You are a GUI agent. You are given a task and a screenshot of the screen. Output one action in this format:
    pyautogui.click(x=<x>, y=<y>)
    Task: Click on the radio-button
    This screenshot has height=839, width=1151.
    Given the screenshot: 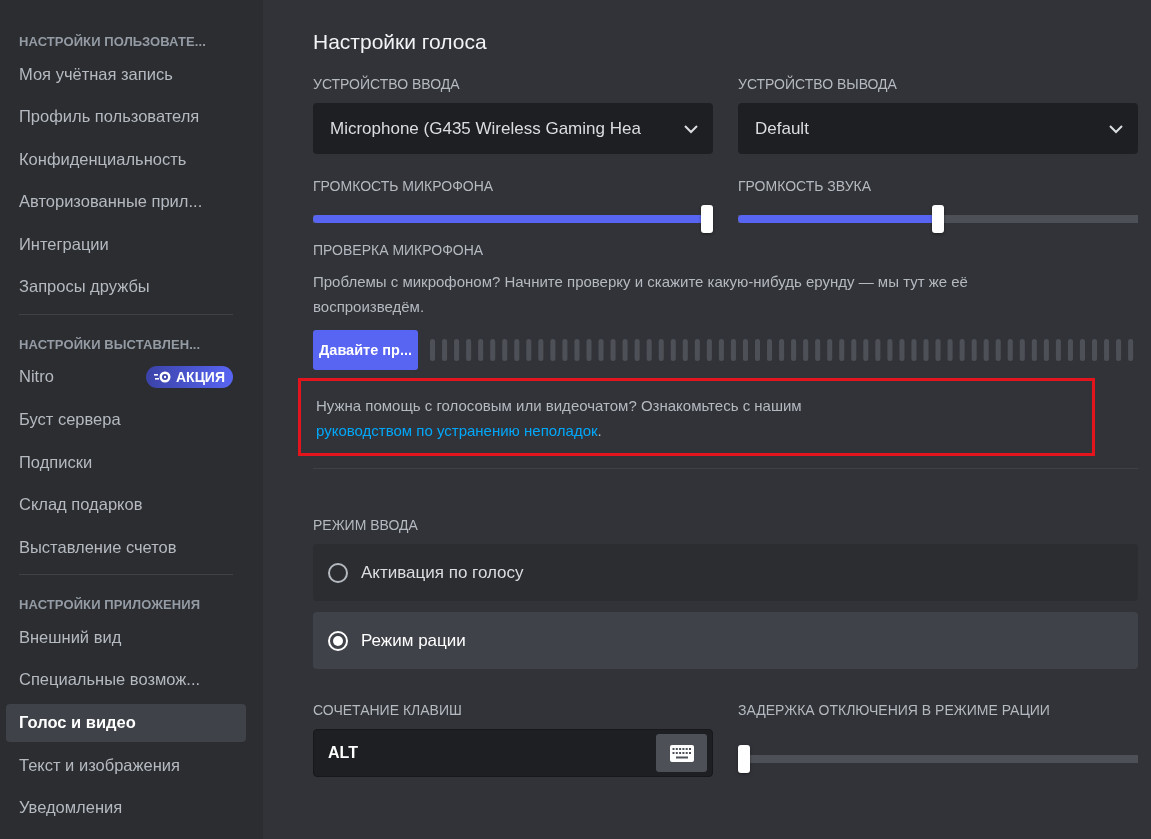 What is the action you would take?
    pyautogui.click(x=338, y=572)
    